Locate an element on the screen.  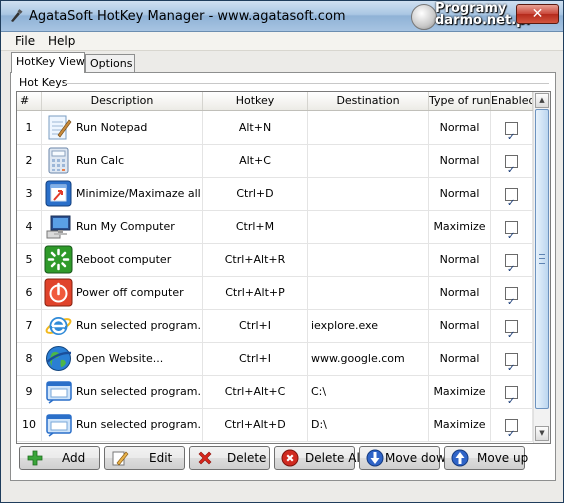
tab-options: Options is located at coordinates (110, 63).